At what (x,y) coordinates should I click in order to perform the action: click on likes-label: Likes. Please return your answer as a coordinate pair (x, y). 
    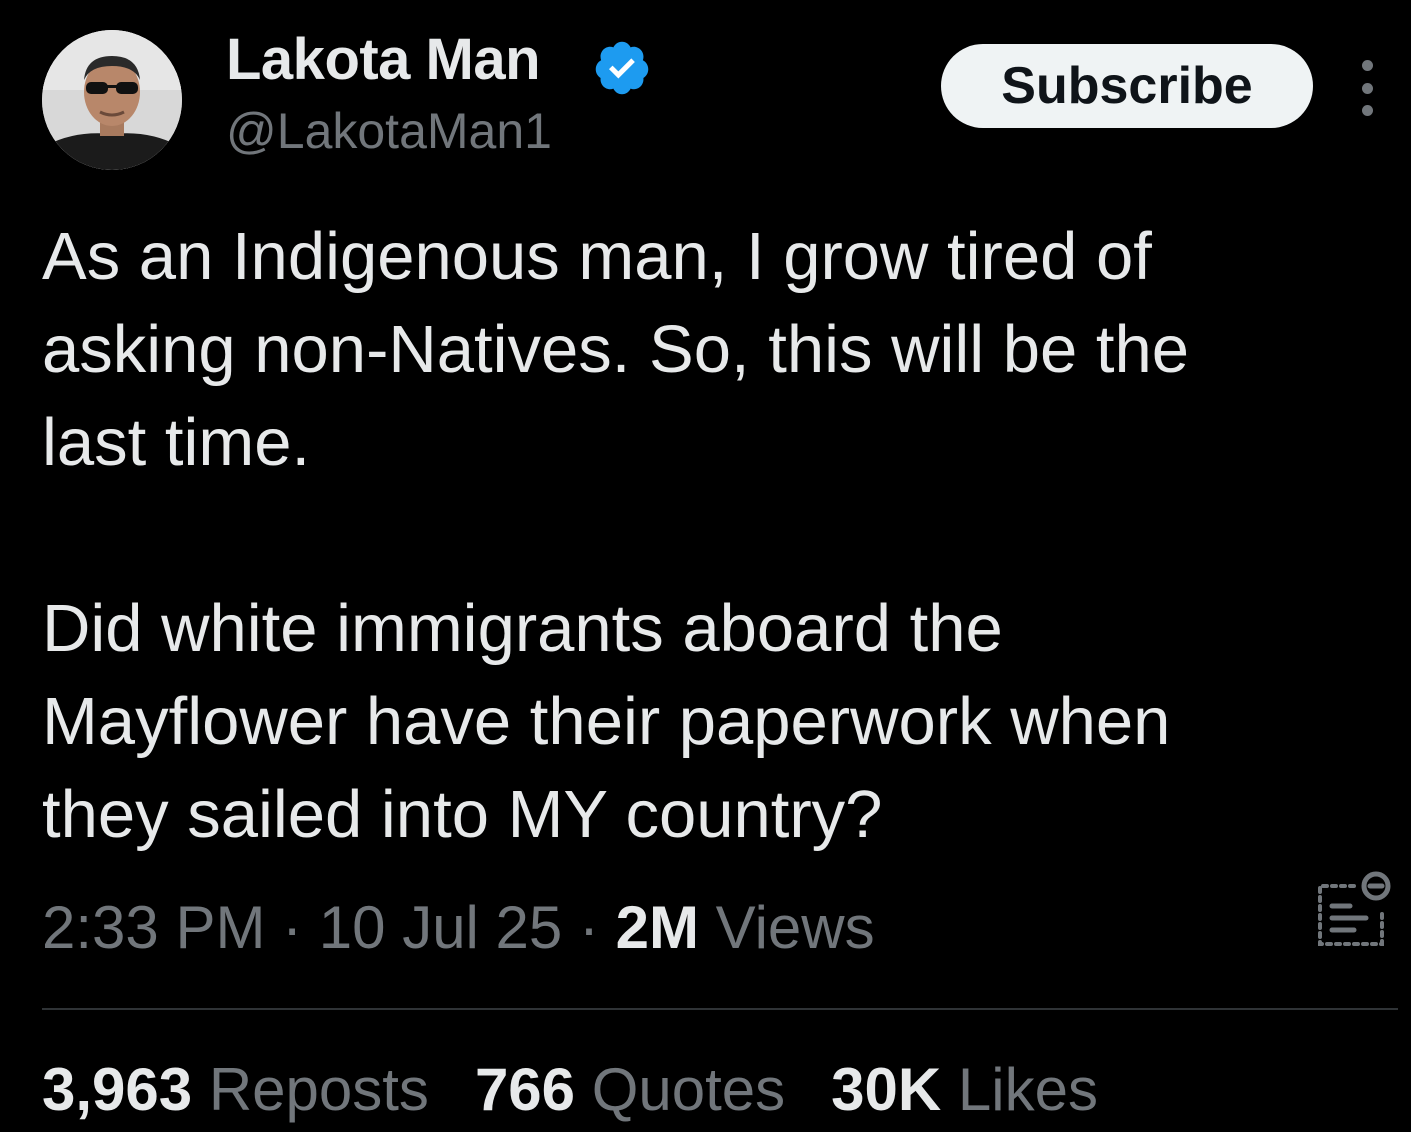
    Looking at the image, I should click on (1027, 1089).